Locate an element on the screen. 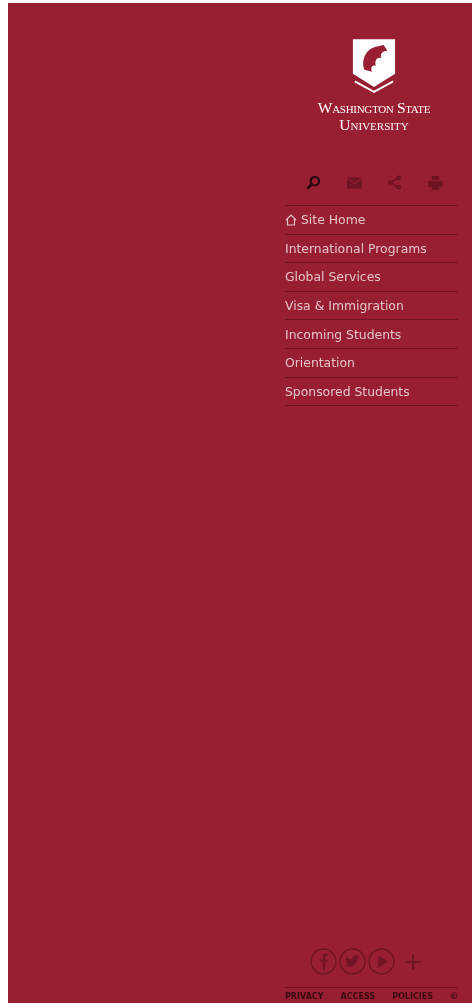 Image resolution: width=472 pixels, height=1003 pixels. home-icon is located at coordinates (291, 219).